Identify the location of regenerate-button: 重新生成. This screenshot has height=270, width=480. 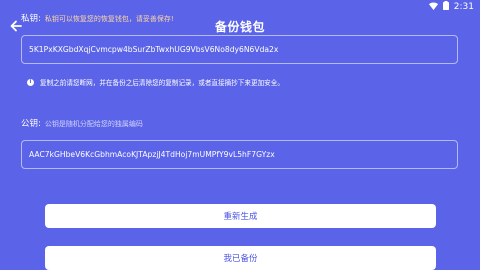
(240, 216).